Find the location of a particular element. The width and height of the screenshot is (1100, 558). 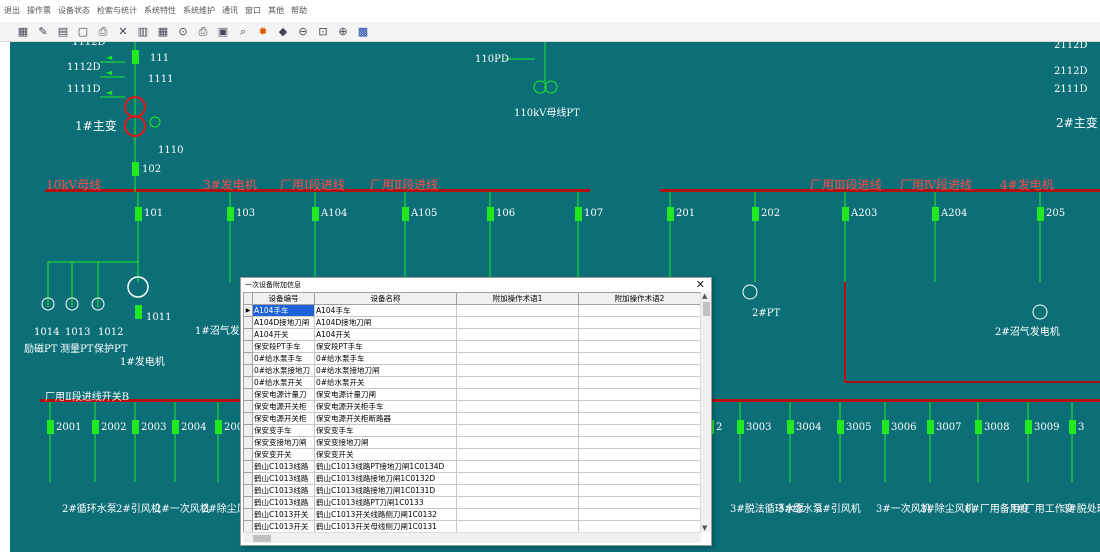

table-row: 鹤山C1013线路 鹤山C1013线路接地刀闸1C0131D is located at coordinates (472, 490).